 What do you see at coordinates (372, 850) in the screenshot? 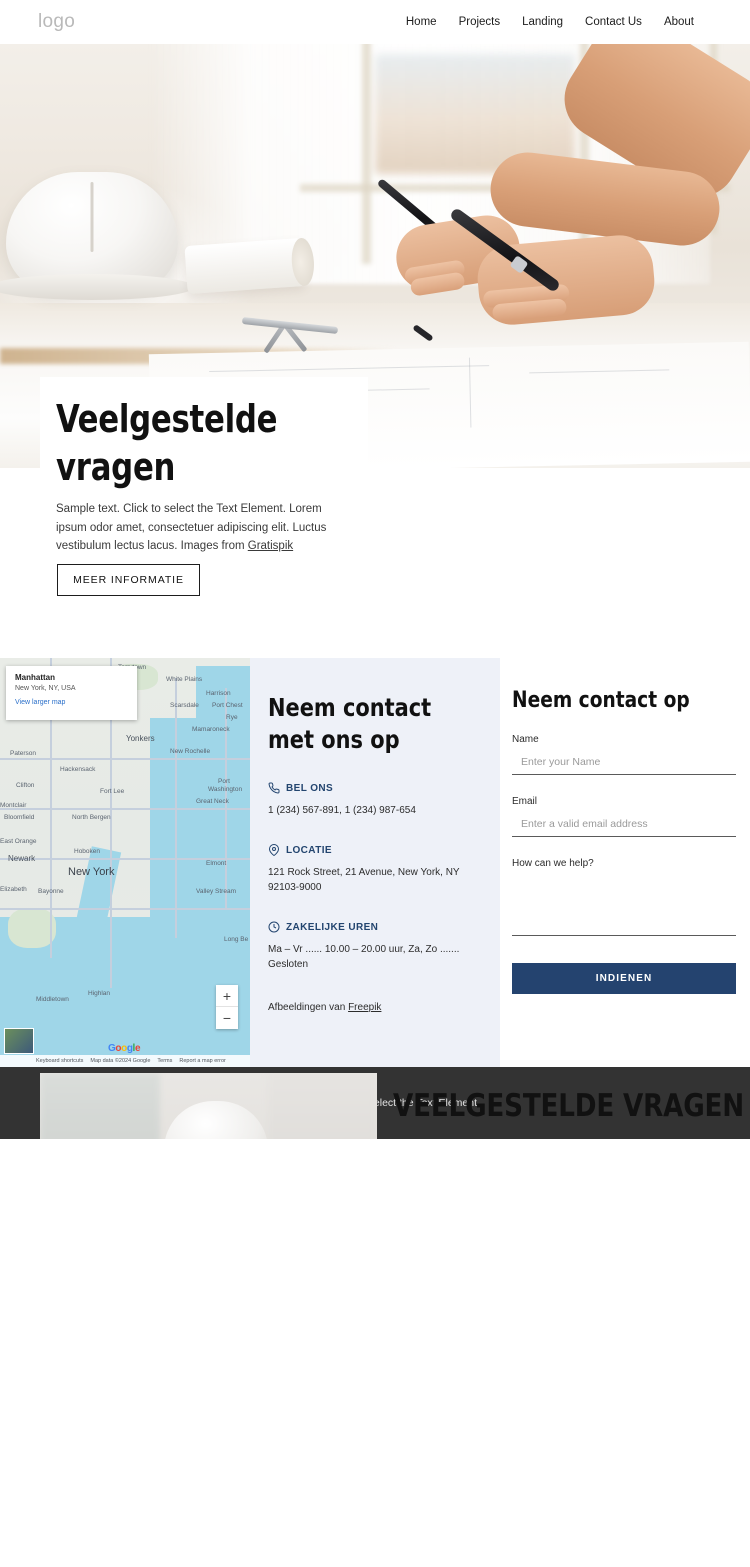
I see `contact-location-heading: LOCATIE` at bounding box center [372, 850].